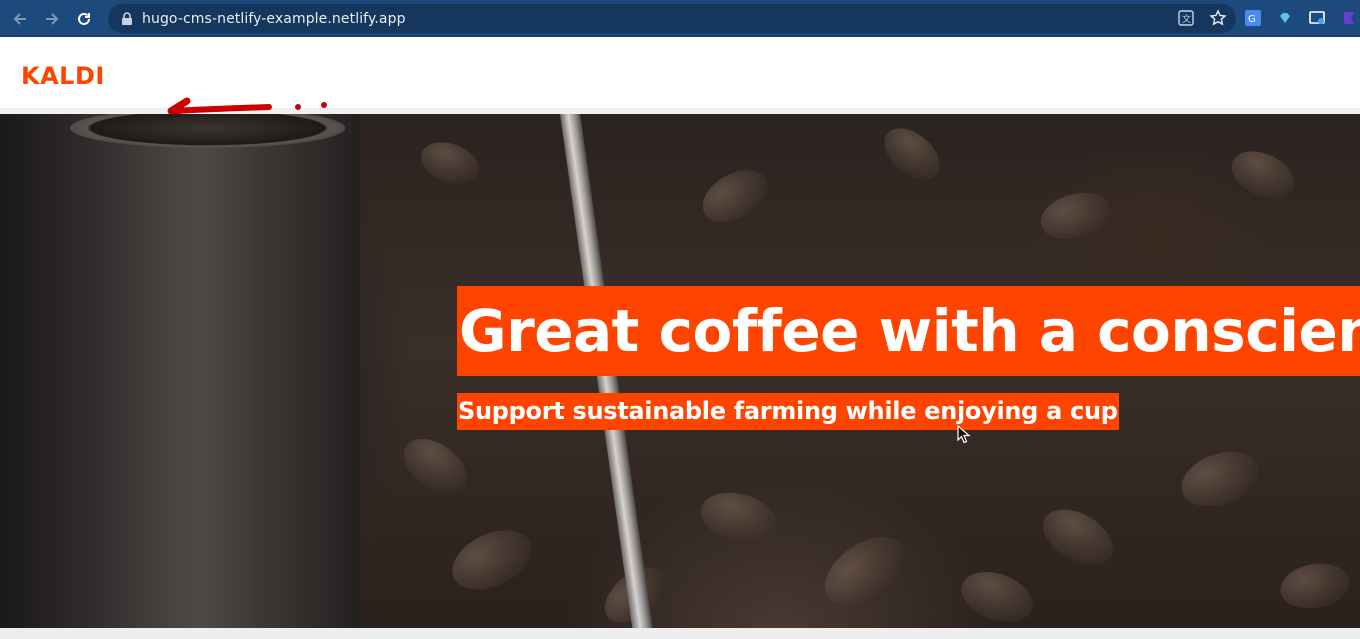 The image size is (1360, 639). What do you see at coordinates (680, 633) in the screenshot?
I see `page-bottom-strip` at bounding box center [680, 633].